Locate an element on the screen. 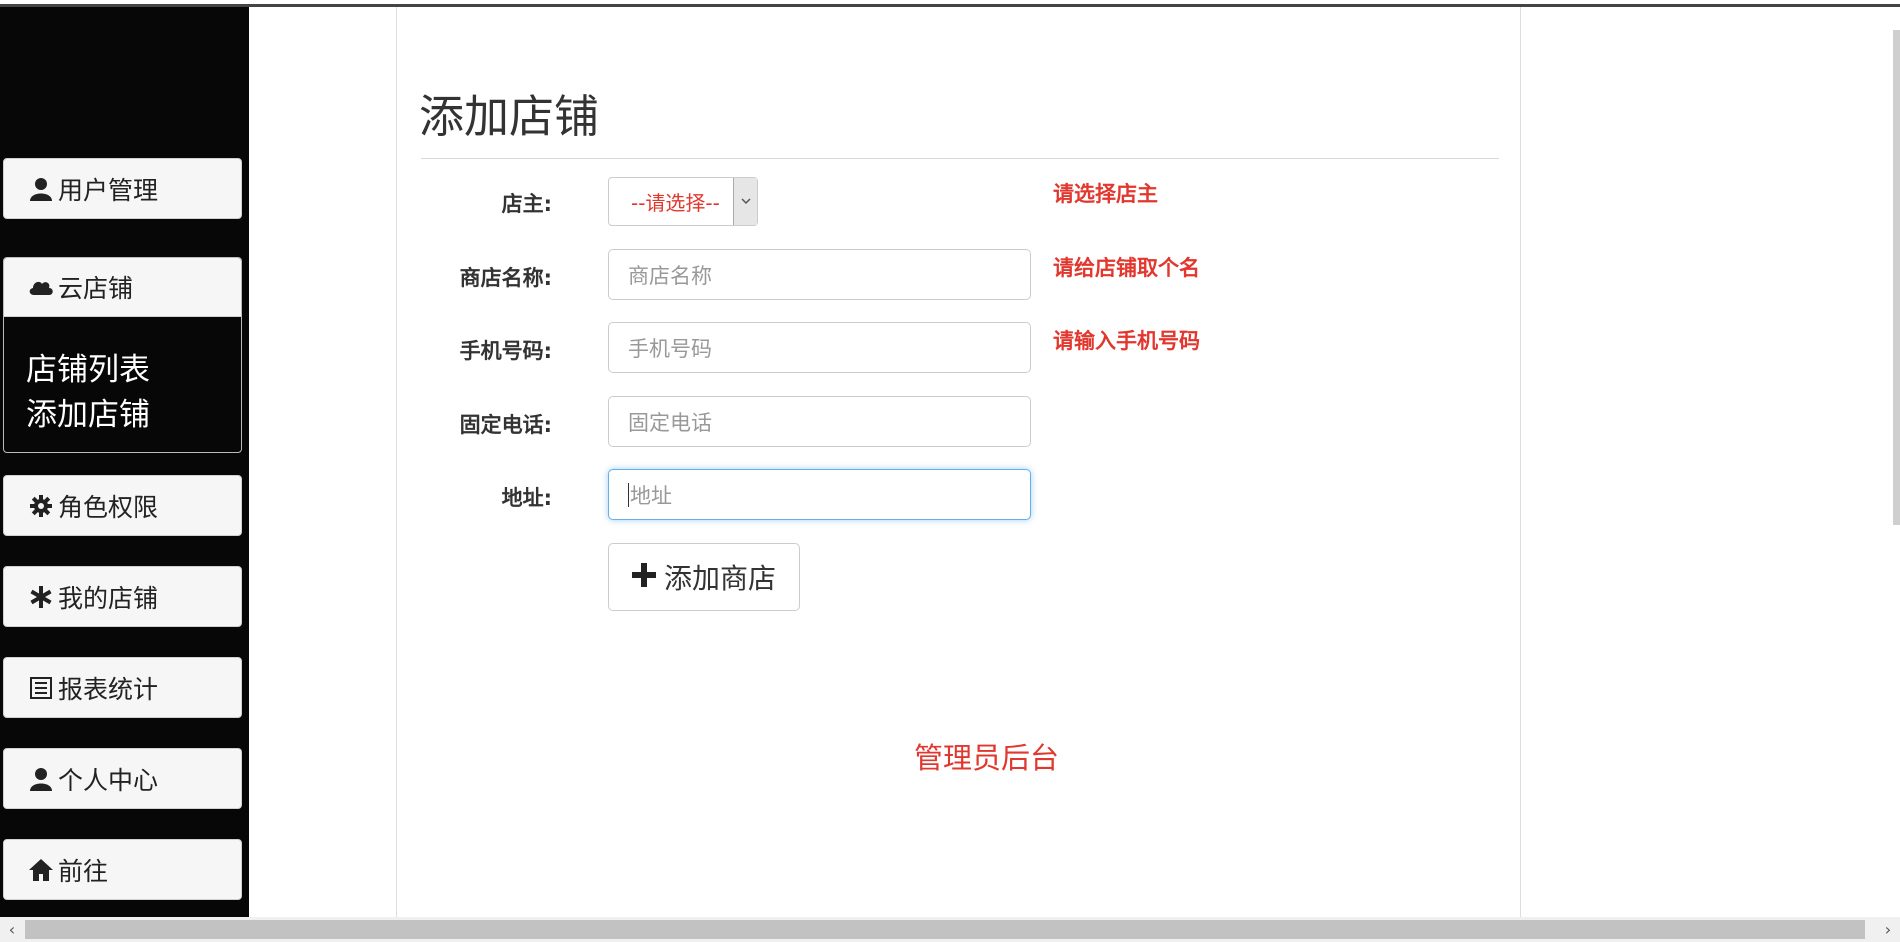 The image size is (1900, 942). add-store-button-label: 添加商店 is located at coordinates (719, 578).